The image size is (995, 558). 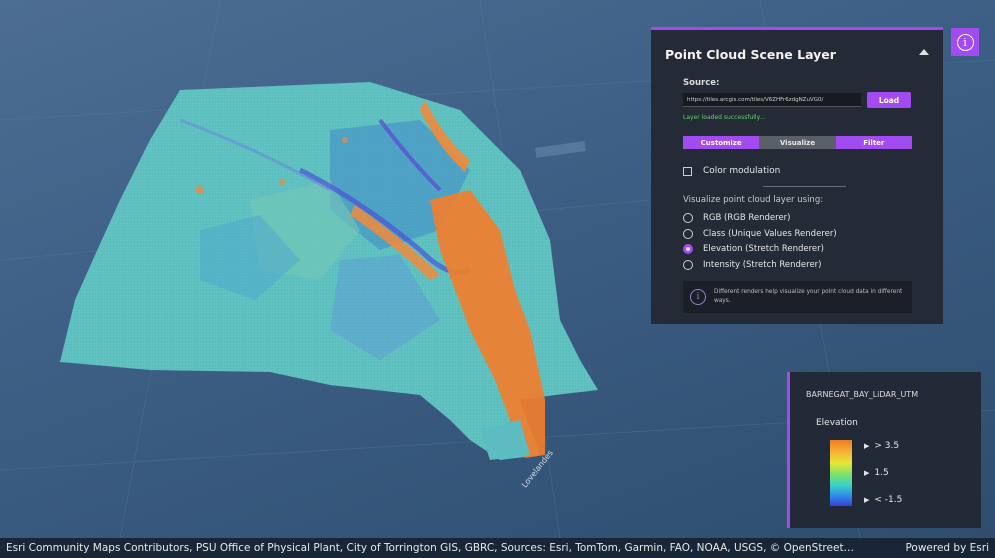 What do you see at coordinates (763, 249) in the screenshot?
I see `radio-label: Elevation (Stretch Renderer)` at bounding box center [763, 249].